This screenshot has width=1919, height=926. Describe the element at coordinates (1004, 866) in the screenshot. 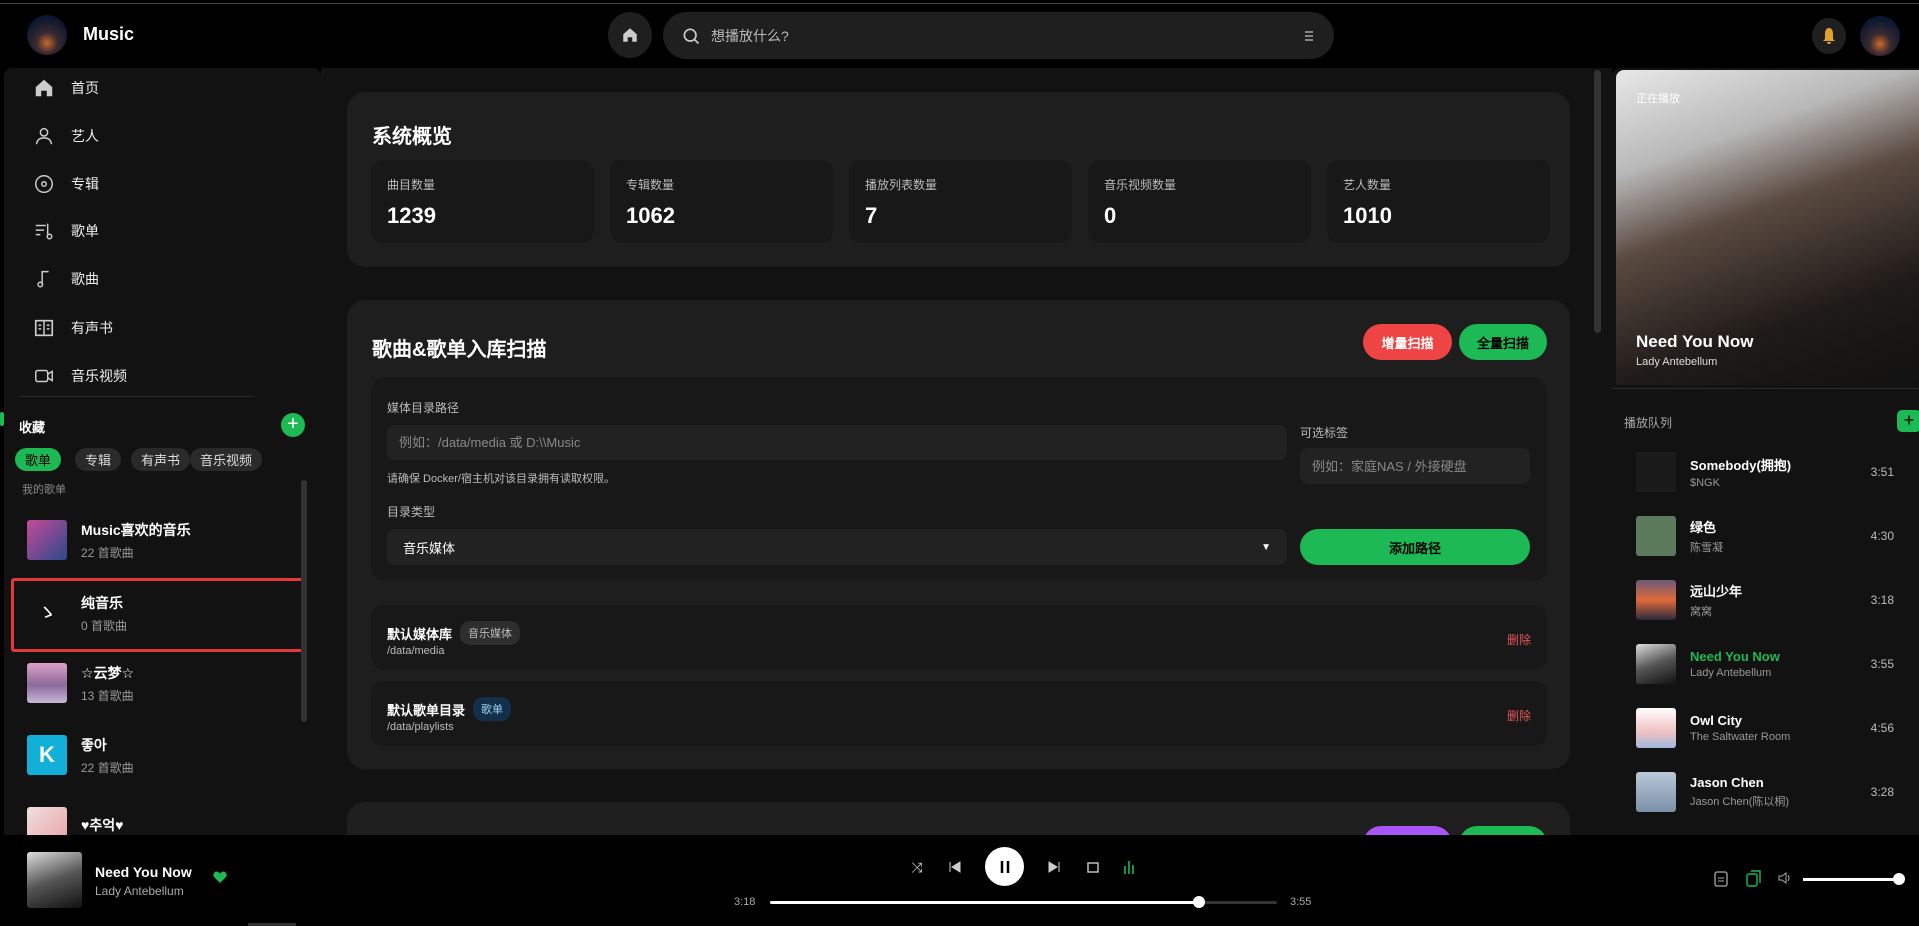

I see `play-pause-button` at that location.